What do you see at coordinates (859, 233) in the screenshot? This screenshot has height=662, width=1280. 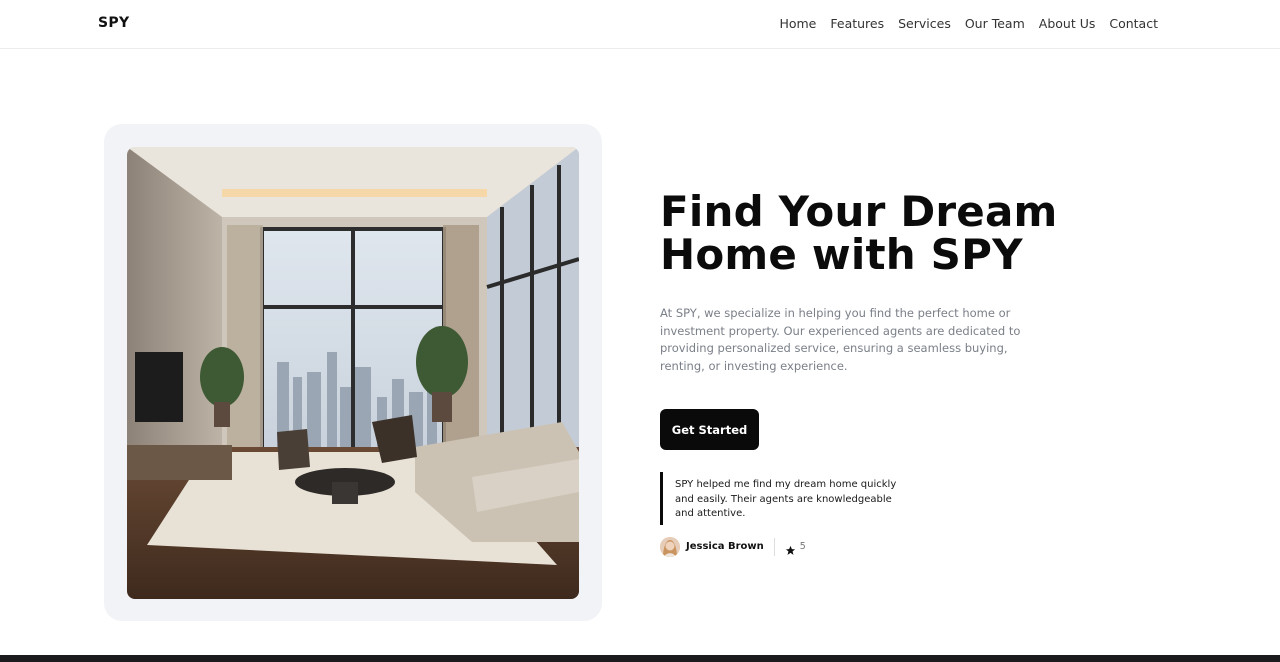 I see `hero-headline: Find Your Dream Home with SPY` at bounding box center [859, 233].